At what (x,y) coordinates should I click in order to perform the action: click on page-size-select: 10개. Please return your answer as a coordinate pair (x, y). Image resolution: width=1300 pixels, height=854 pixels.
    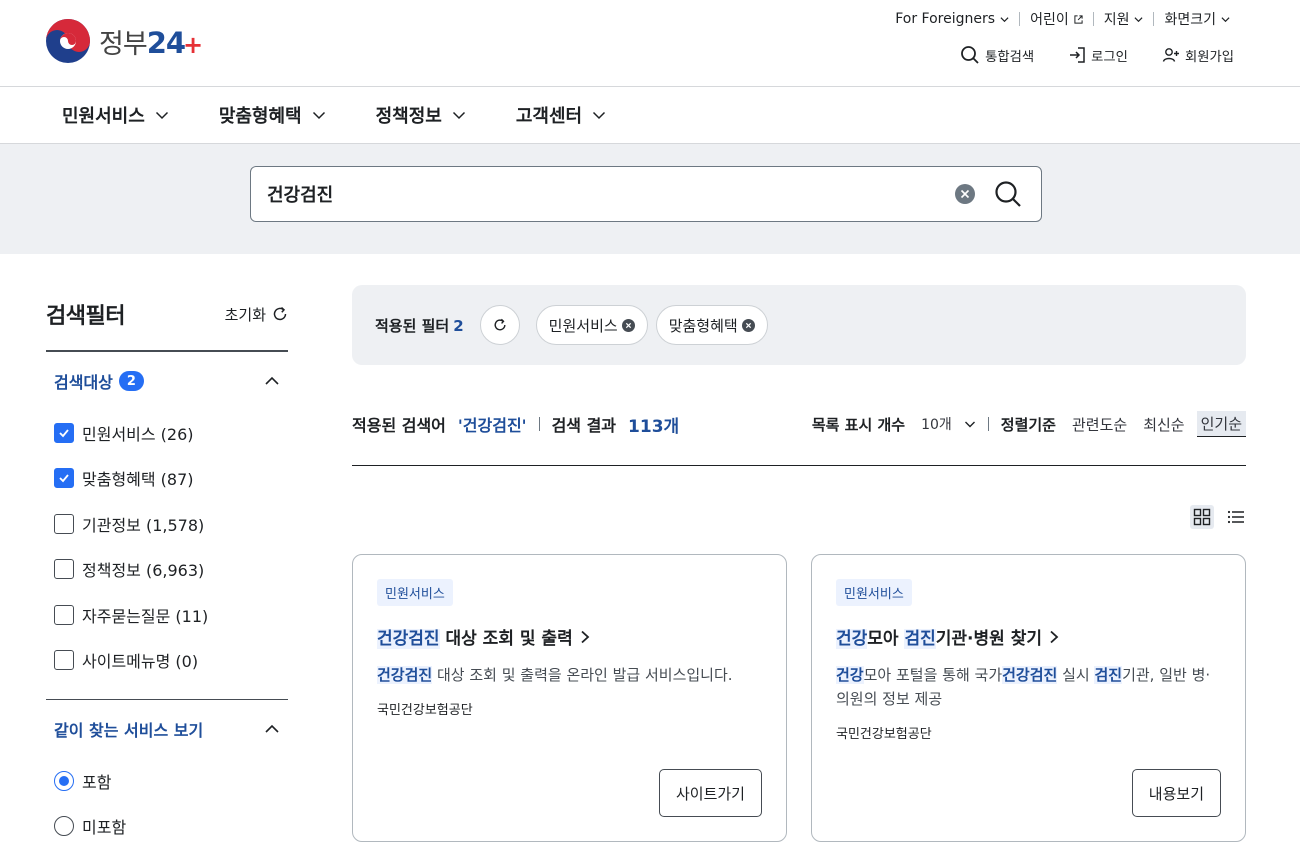
    Looking at the image, I should click on (948, 424).